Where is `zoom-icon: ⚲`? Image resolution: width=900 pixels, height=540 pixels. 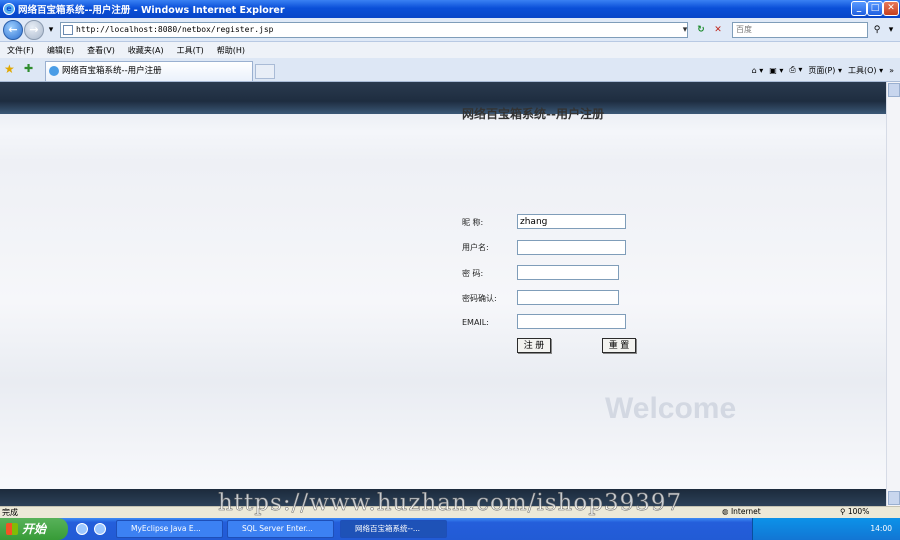
zoom-icon: ⚲ is located at coordinates (844, 511).